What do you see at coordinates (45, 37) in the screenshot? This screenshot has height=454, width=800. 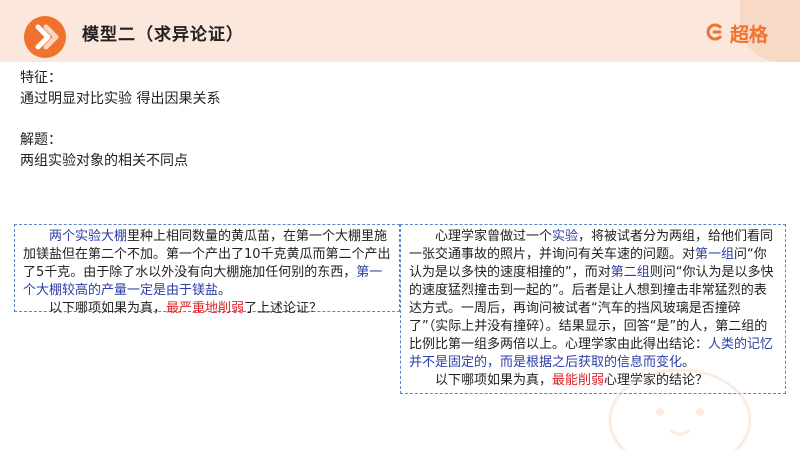 I see `arrow-logo-icon` at bounding box center [45, 37].